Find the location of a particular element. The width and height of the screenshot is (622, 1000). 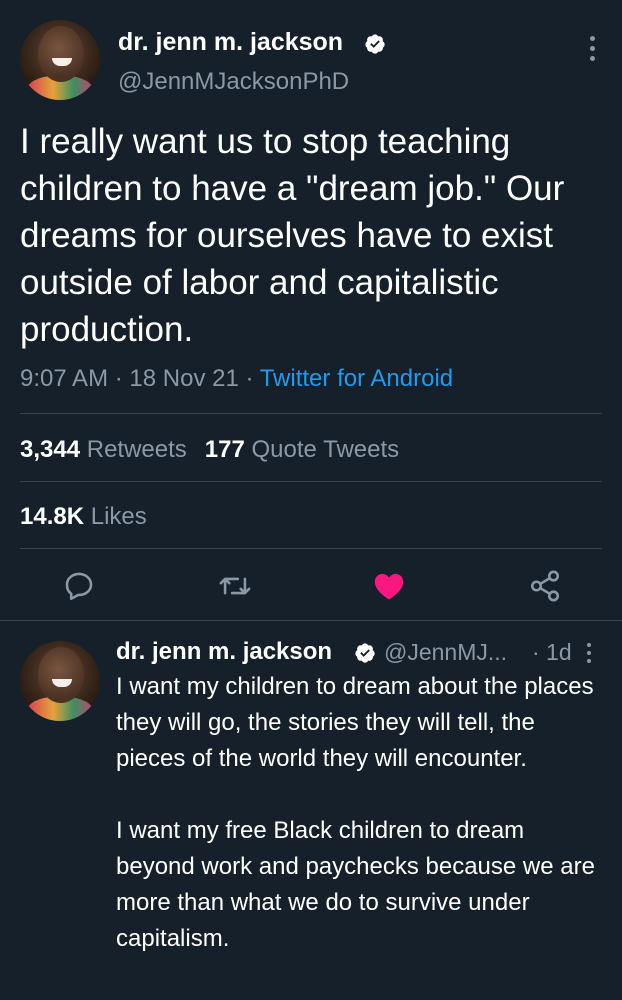

reply-icon is located at coordinates (79, 586).